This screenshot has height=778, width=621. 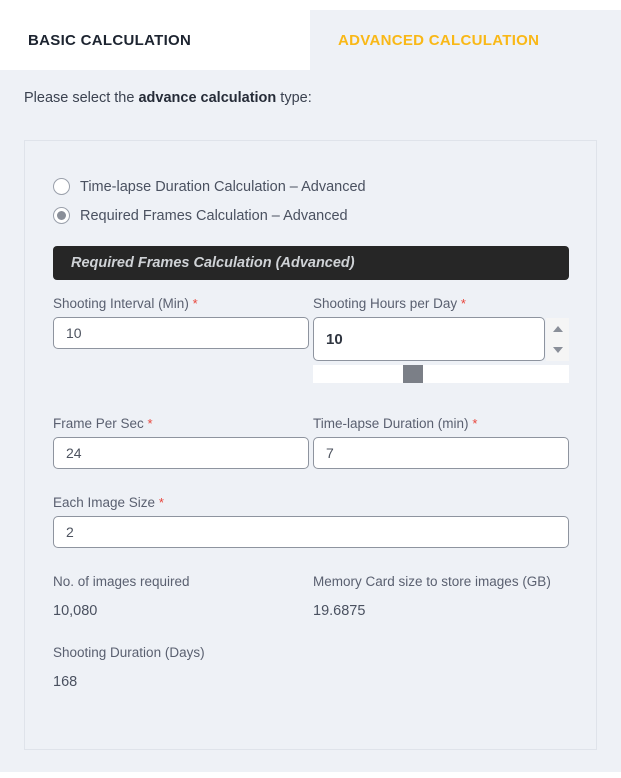 I want to click on instruction-after: type:, so click(x=294, y=98).